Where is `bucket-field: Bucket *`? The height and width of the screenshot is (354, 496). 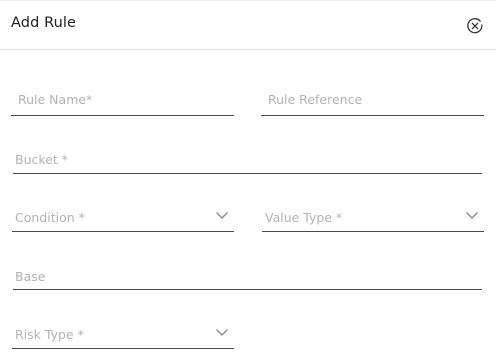 bucket-field: Bucket * is located at coordinates (247, 162).